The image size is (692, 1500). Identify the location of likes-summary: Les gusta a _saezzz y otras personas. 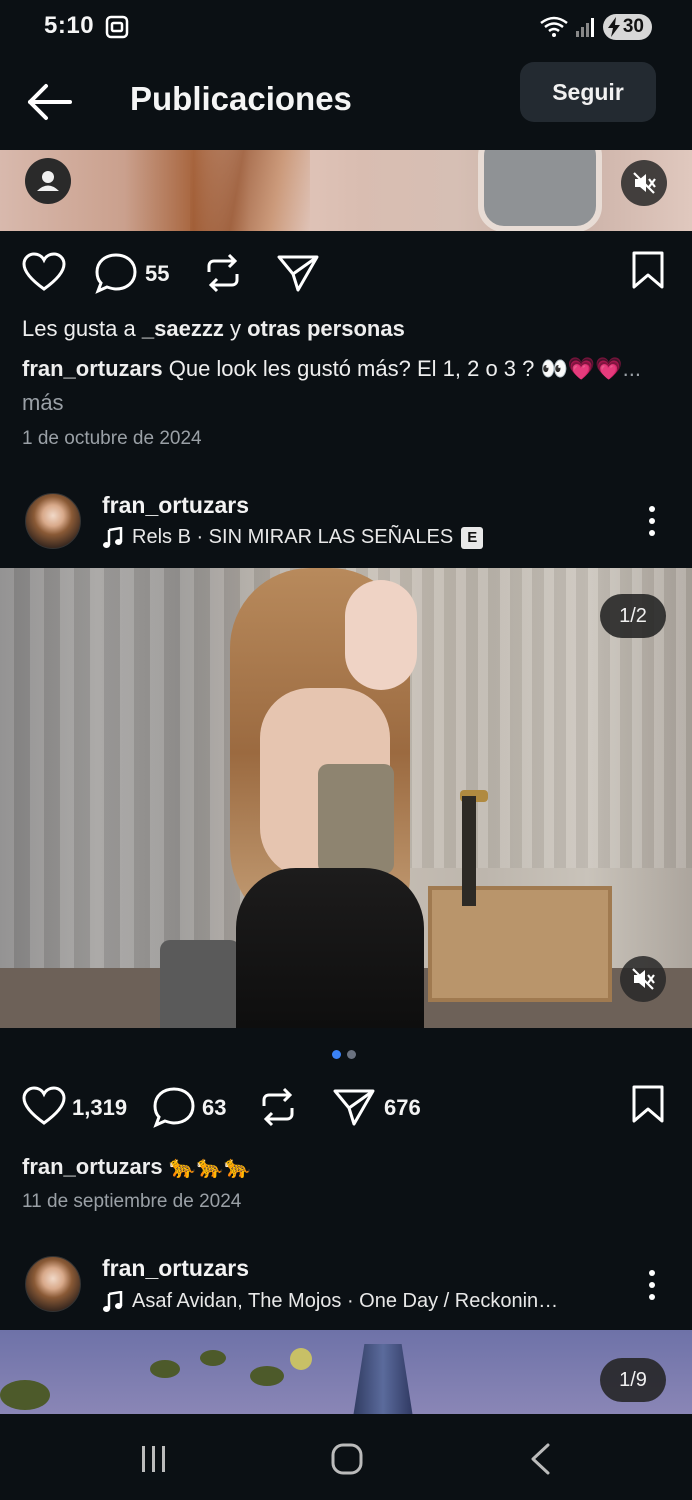
(213, 329).